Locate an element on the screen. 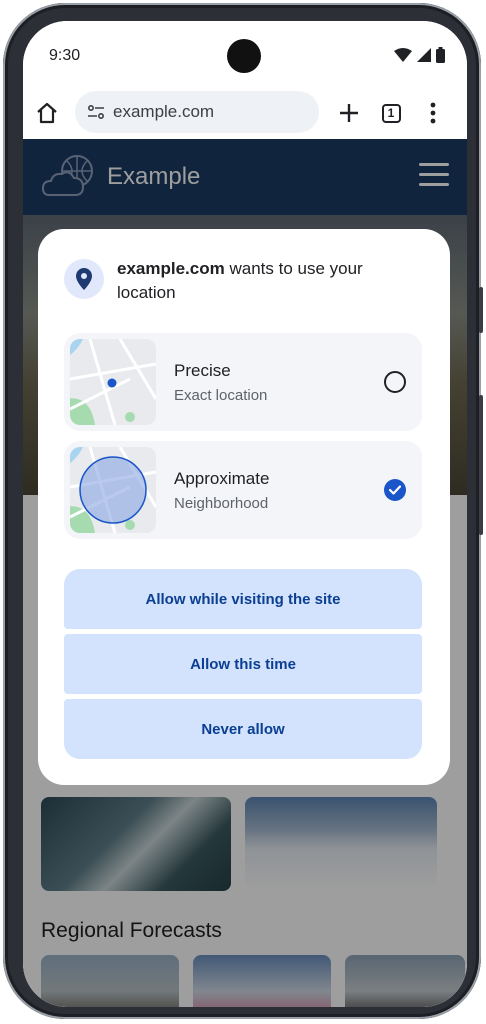 The height and width of the screenshot is (1024, 486). radio-unchecked is located at coordinates (395, 382).